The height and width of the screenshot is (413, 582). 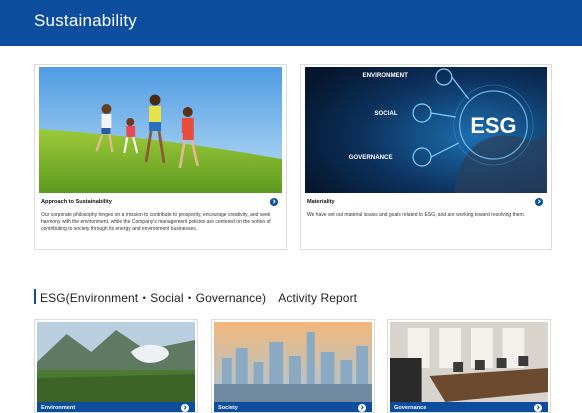 I want to click on society-report-tile: Society, so click(x=293, y=366).